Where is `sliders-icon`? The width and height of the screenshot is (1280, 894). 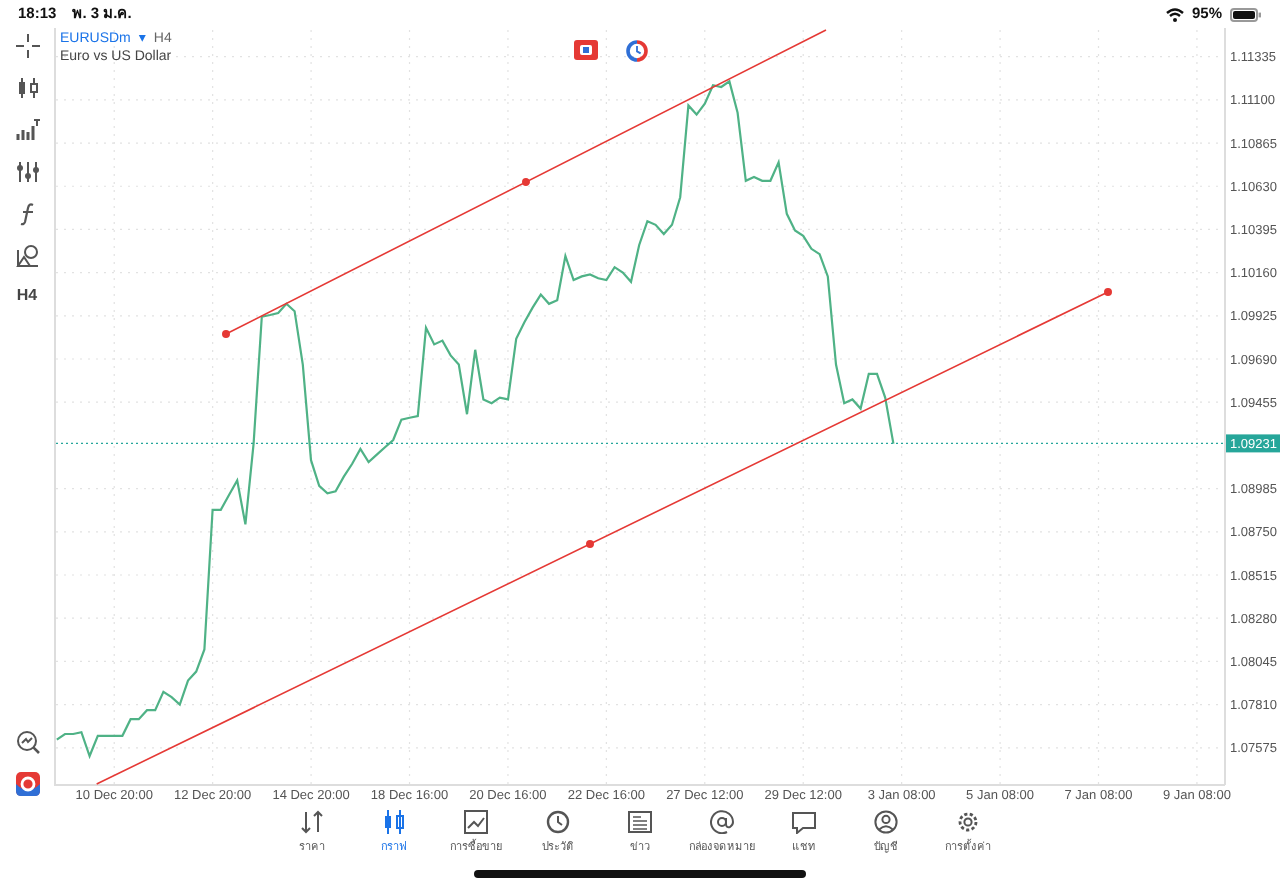 sliders-icon is located at coordinates (27, 172).